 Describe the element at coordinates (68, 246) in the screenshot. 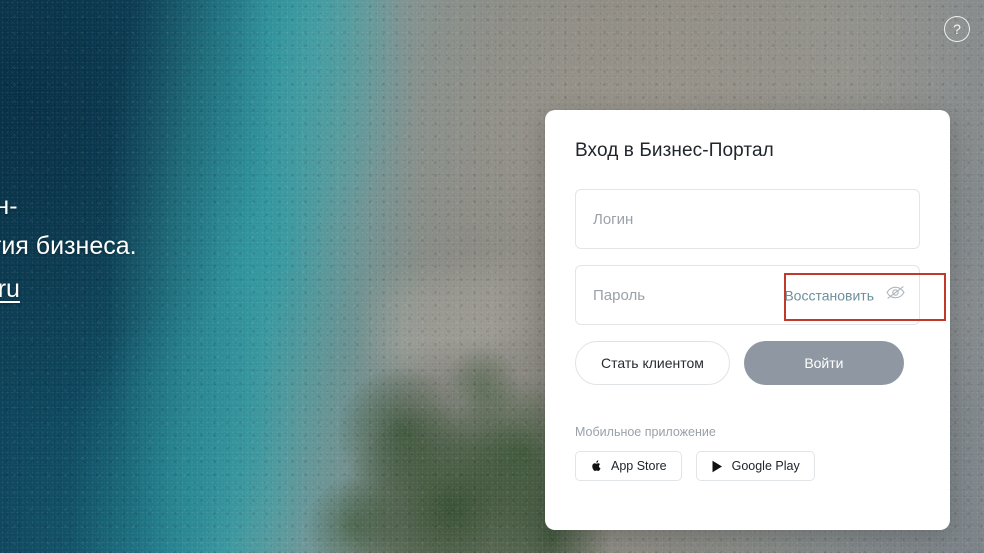

I see `promo-line-2: для развития бизнеса.` at that location.